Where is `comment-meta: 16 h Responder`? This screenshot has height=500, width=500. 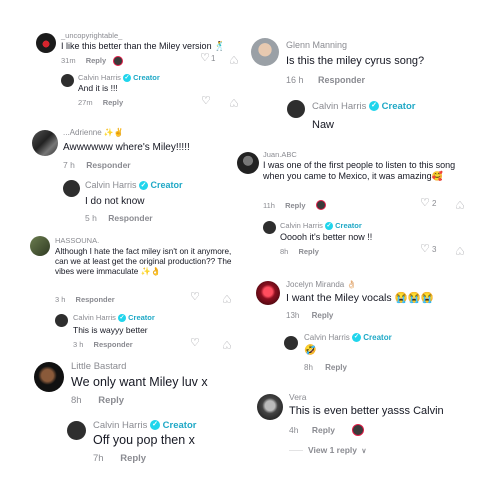 comment-meta: 16 h Responder is located at coordinates (325, 80).